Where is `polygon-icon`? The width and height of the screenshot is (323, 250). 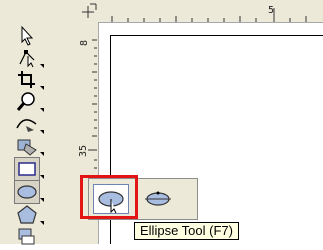
polygon-icon is located at coordinates (27, 214).